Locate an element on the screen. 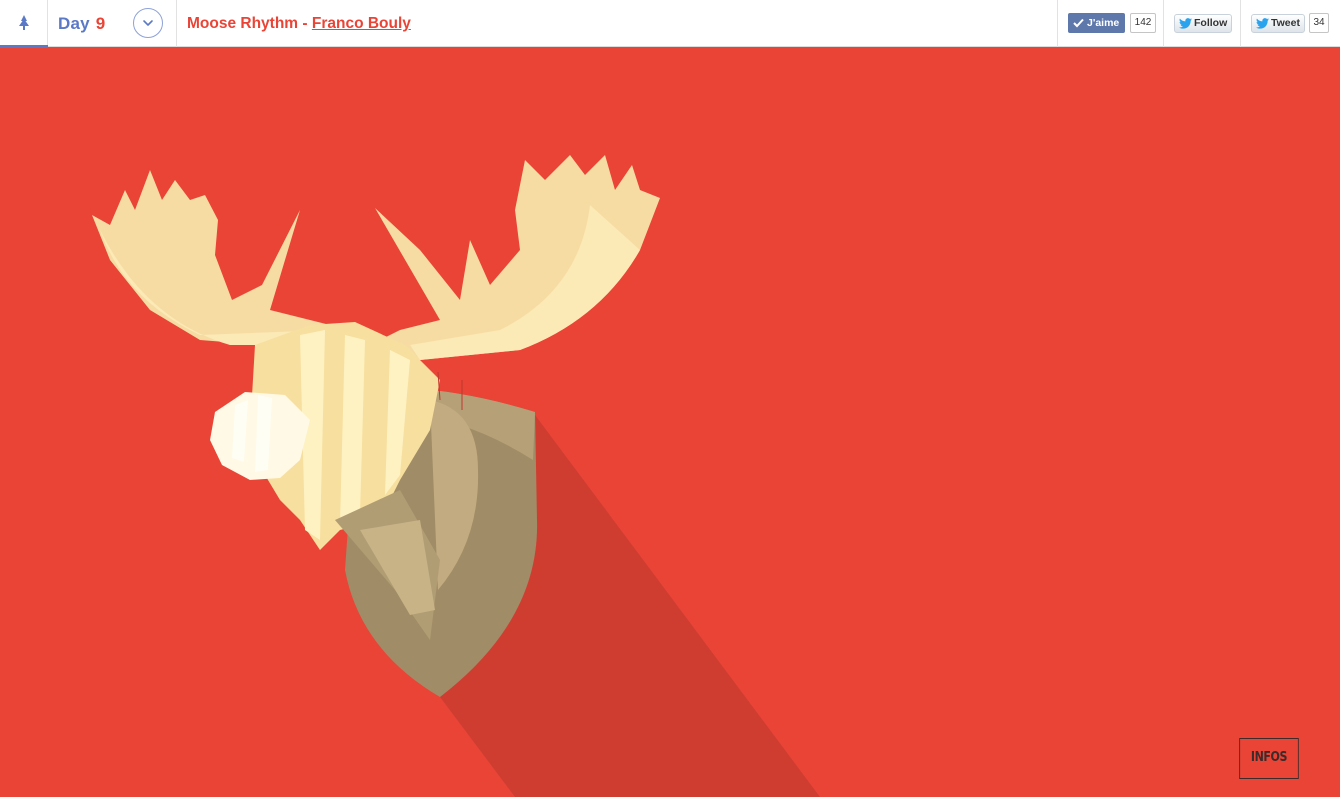 The height and width of the screenshot is (797, 1340). facebook-like-count: 142 is located at coordinates (1143, 23).